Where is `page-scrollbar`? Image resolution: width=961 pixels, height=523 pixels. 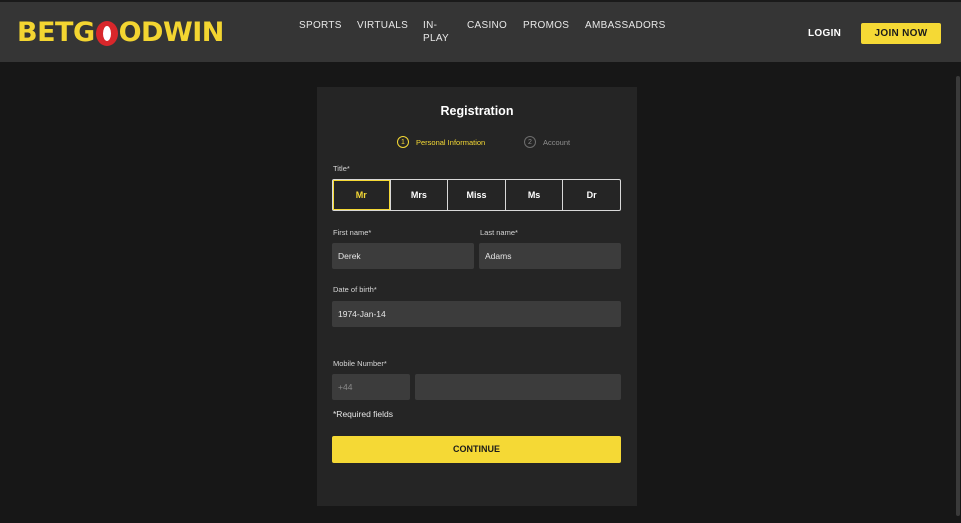
page-scrollbar is located at coordinates (958, 296).